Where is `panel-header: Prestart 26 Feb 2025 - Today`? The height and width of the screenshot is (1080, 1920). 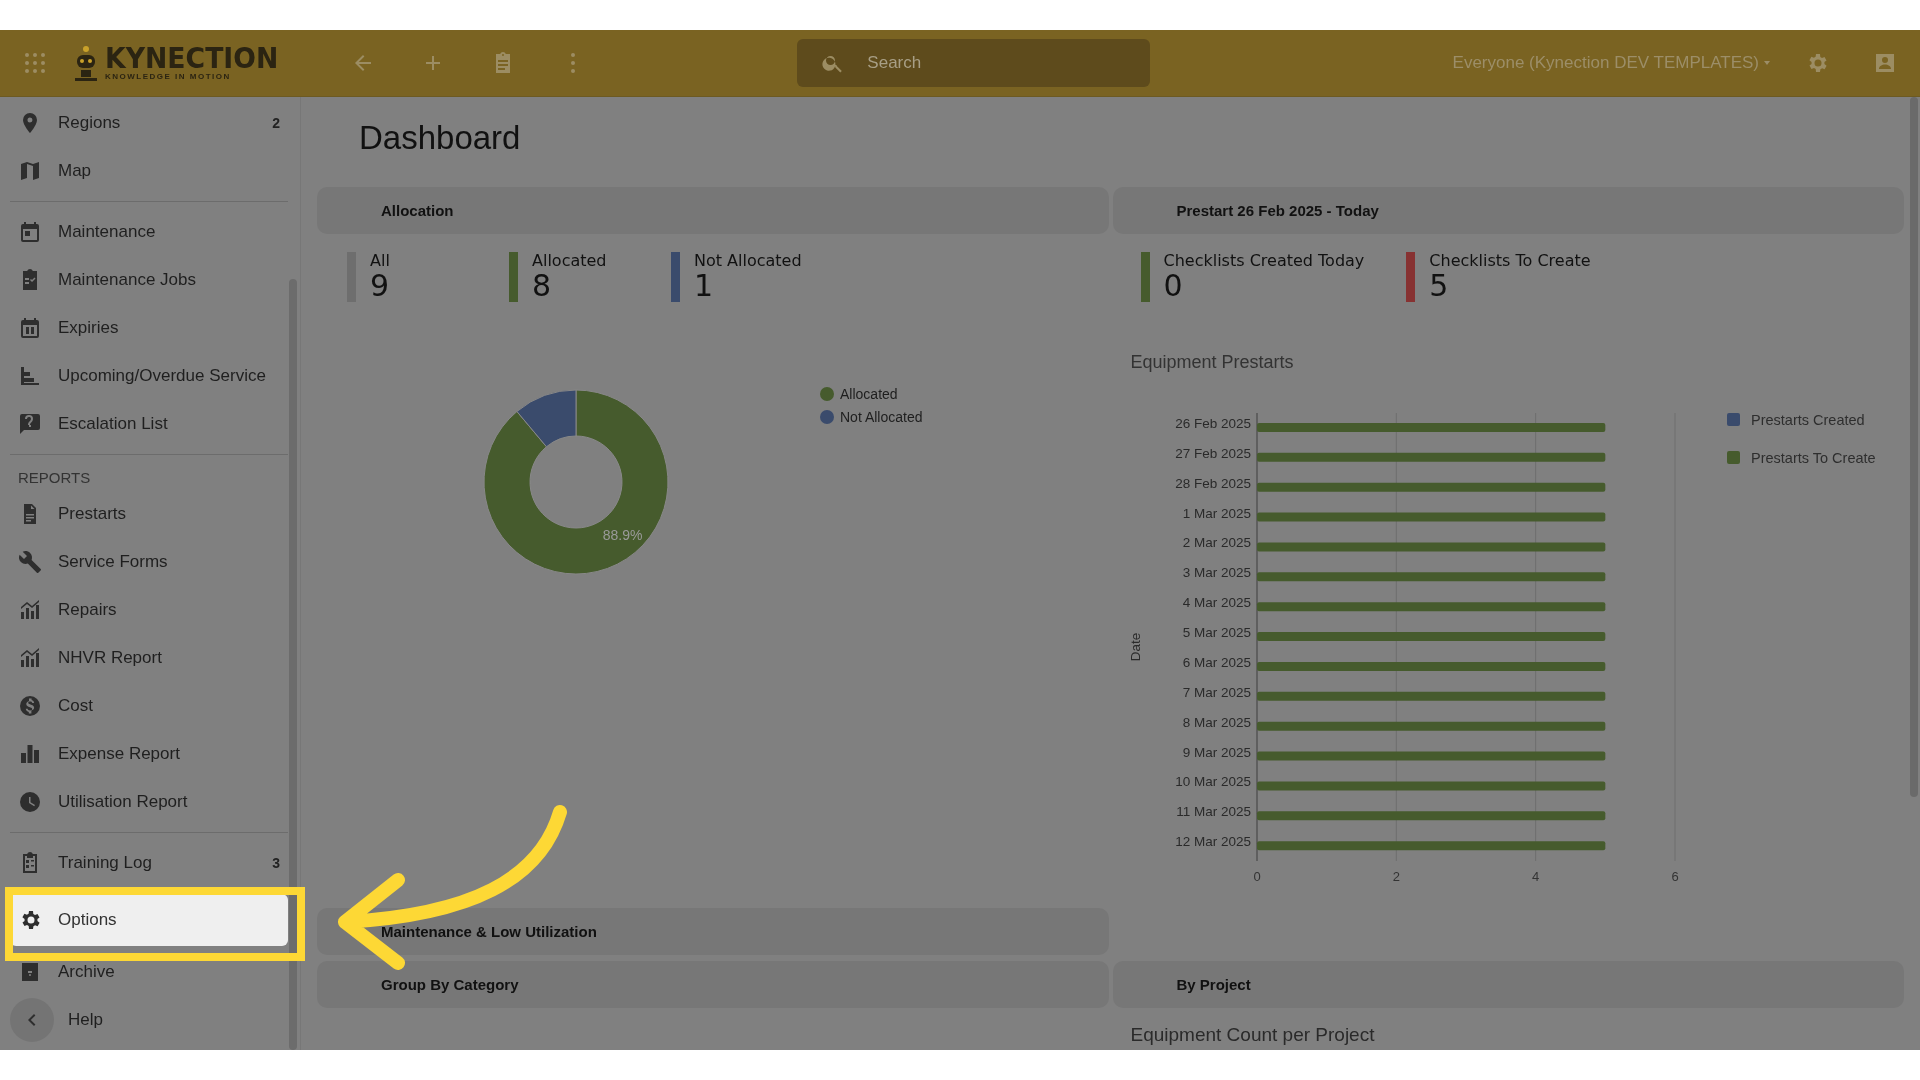 panel-header: Prestart 26 Feb 2025 - Today is located at coordinates (1508, 210).